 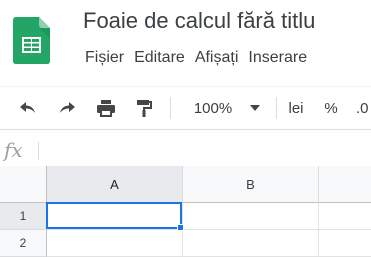 I want to click on fill-handle, so click(x=180, y=227).